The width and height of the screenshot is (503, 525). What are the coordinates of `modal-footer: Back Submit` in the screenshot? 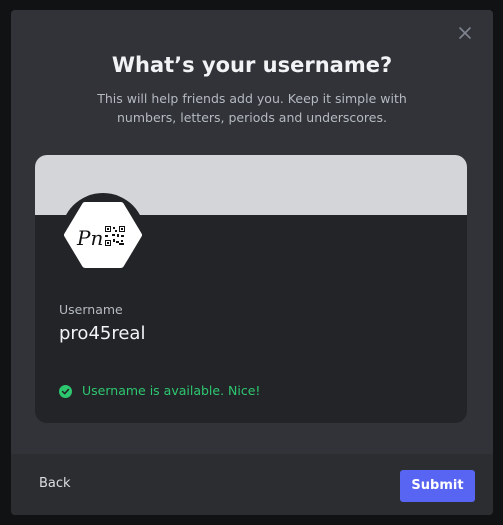 It's located at (252, 484).